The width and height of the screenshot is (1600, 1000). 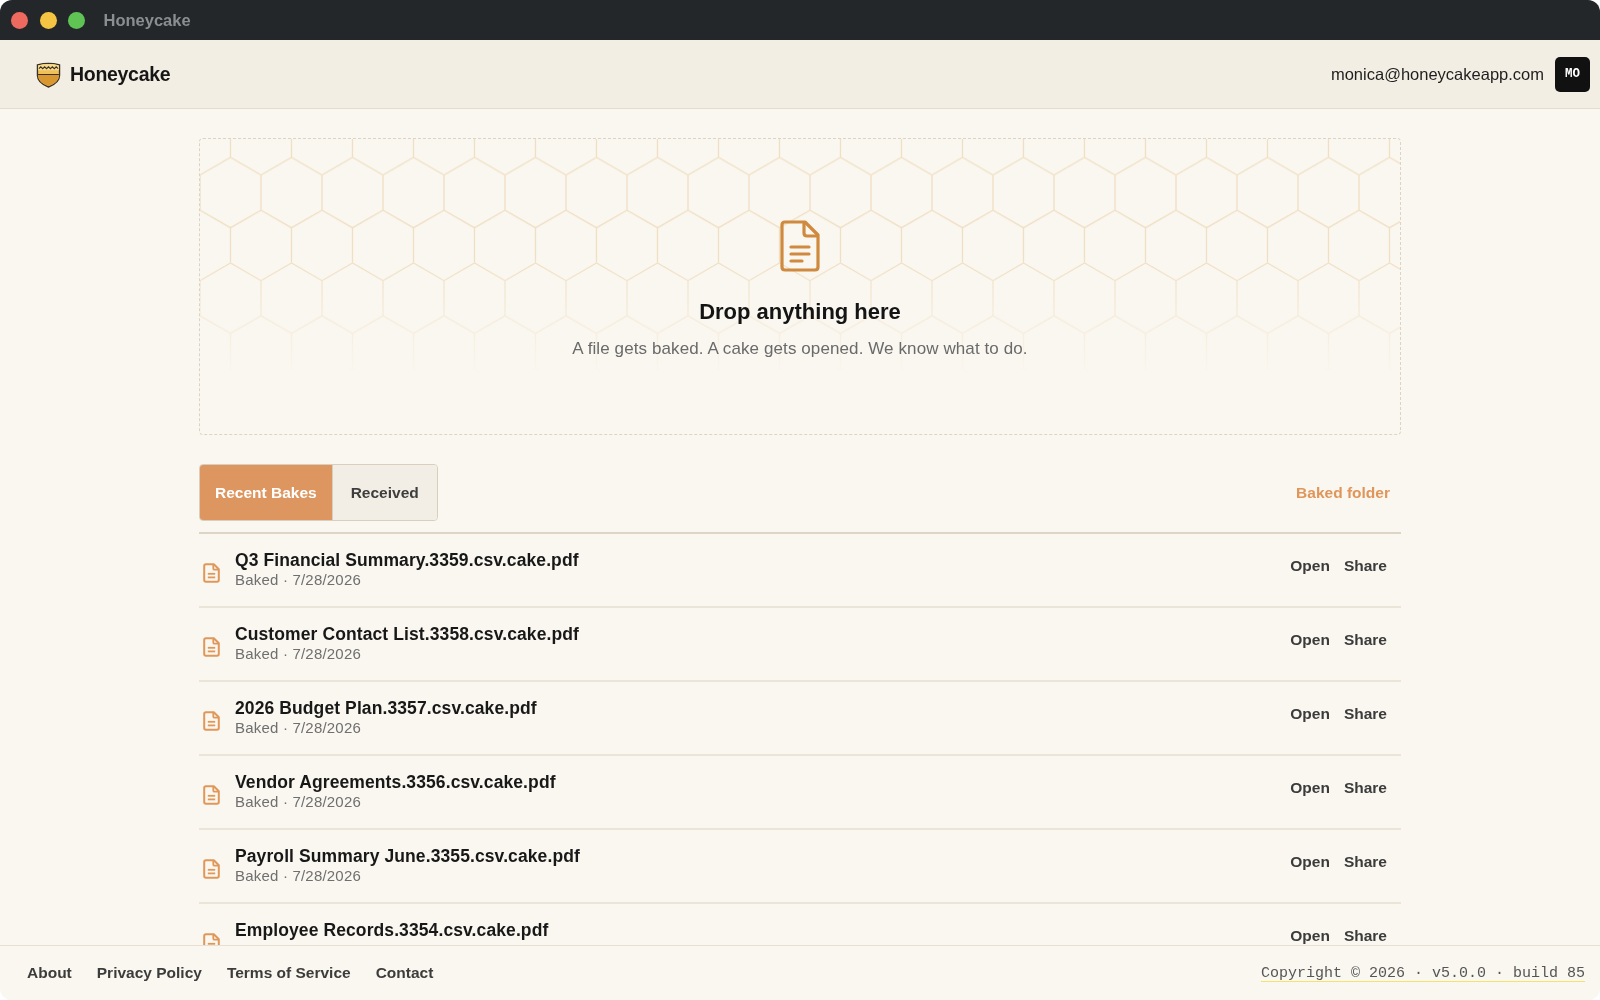 What do you see at coordinates (288, 973) in the screenshot?
I see `footer-link: Terms of Service` at bounding box center [288, 973].